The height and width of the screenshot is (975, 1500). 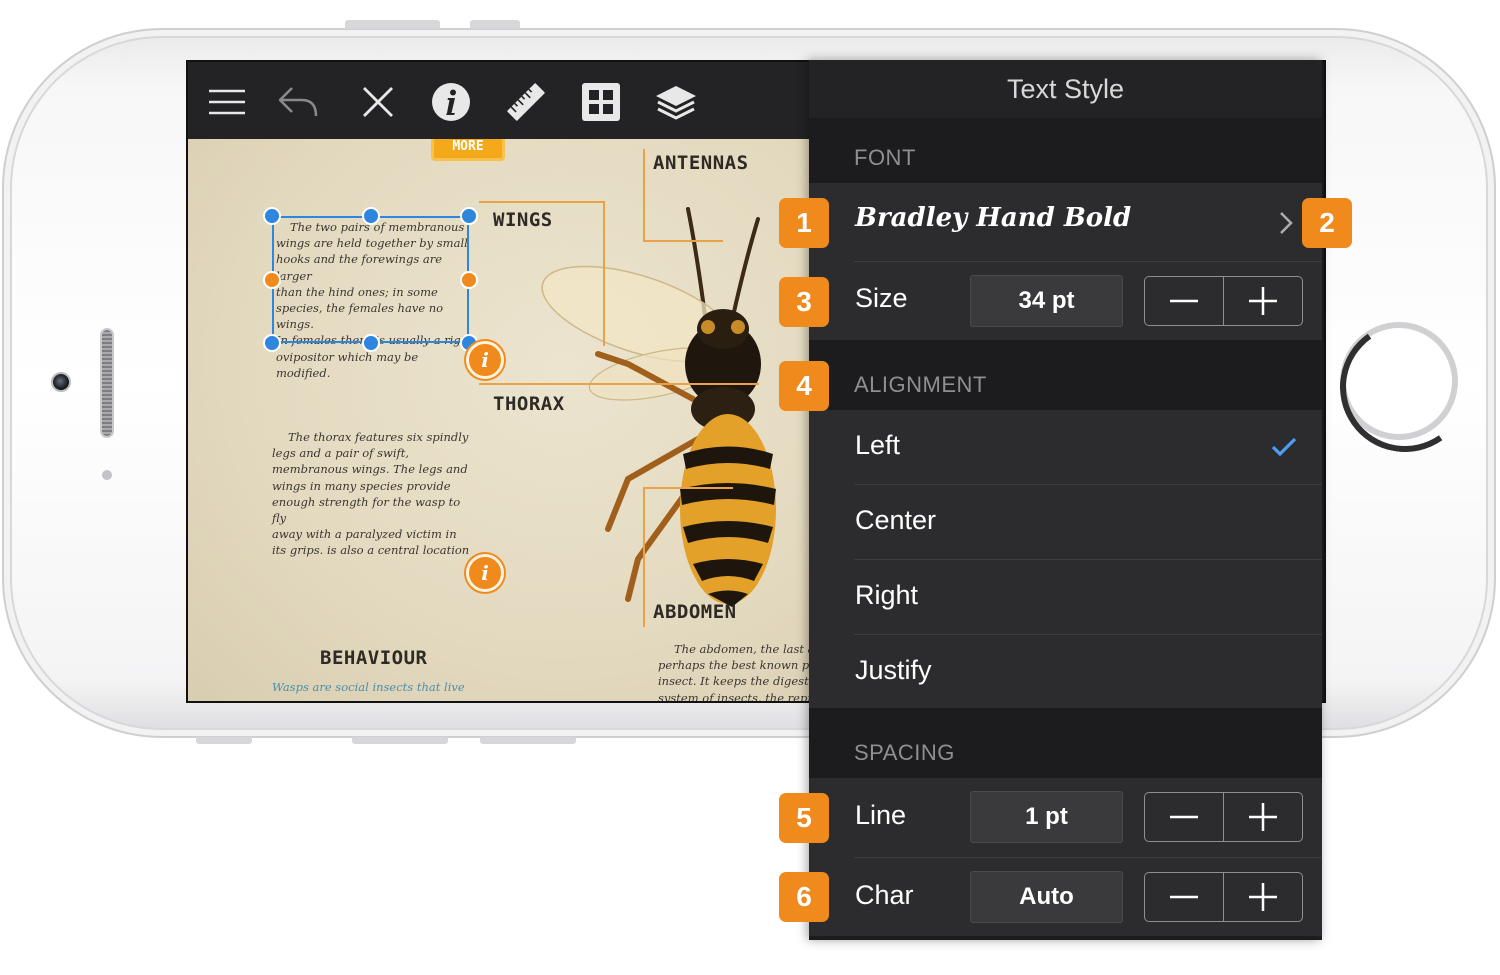 What do you see at coordinates (227, 102) in the screenshot?
I see `menu-icon` at bounding box center [227, 102].